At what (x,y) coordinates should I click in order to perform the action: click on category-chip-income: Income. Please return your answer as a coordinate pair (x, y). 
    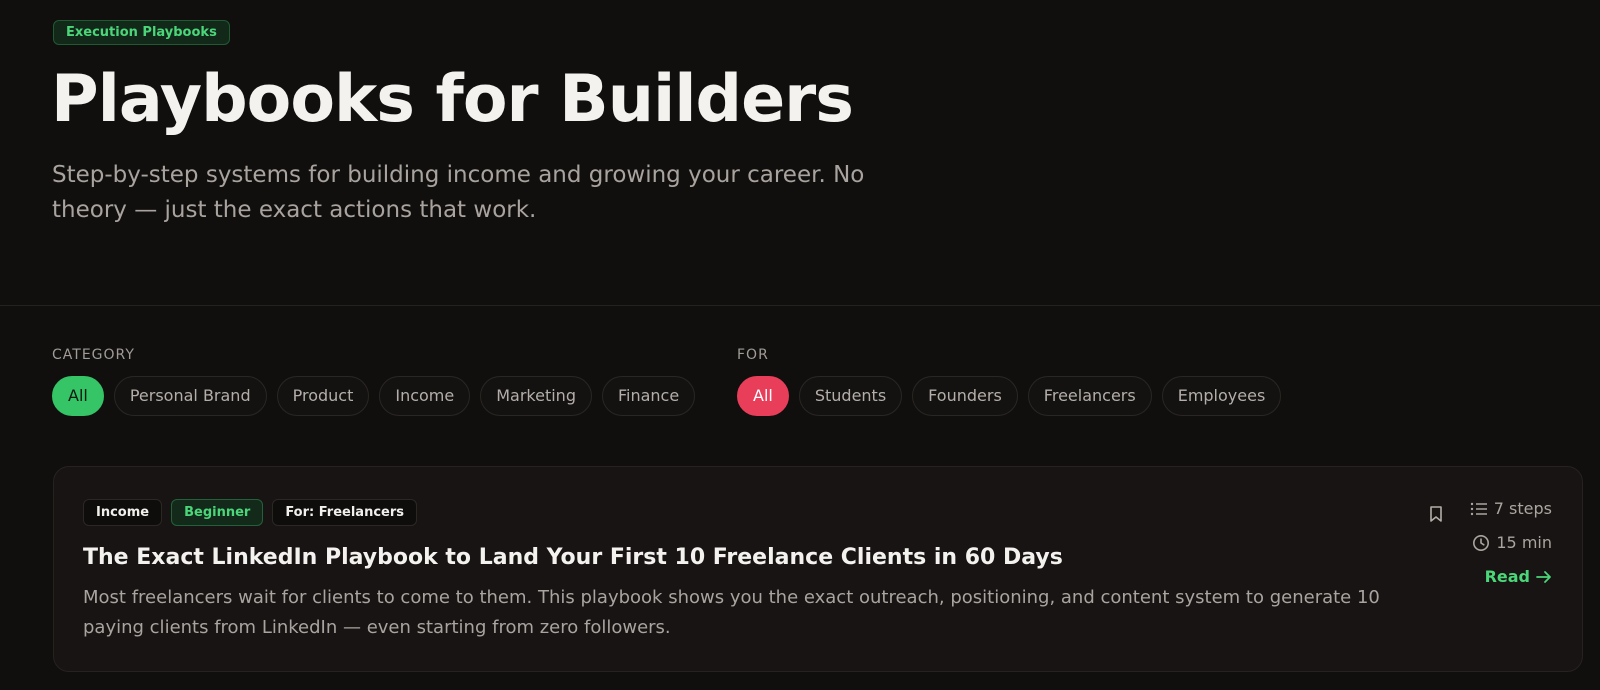
    Looking at the image, I should click on (425, 396).